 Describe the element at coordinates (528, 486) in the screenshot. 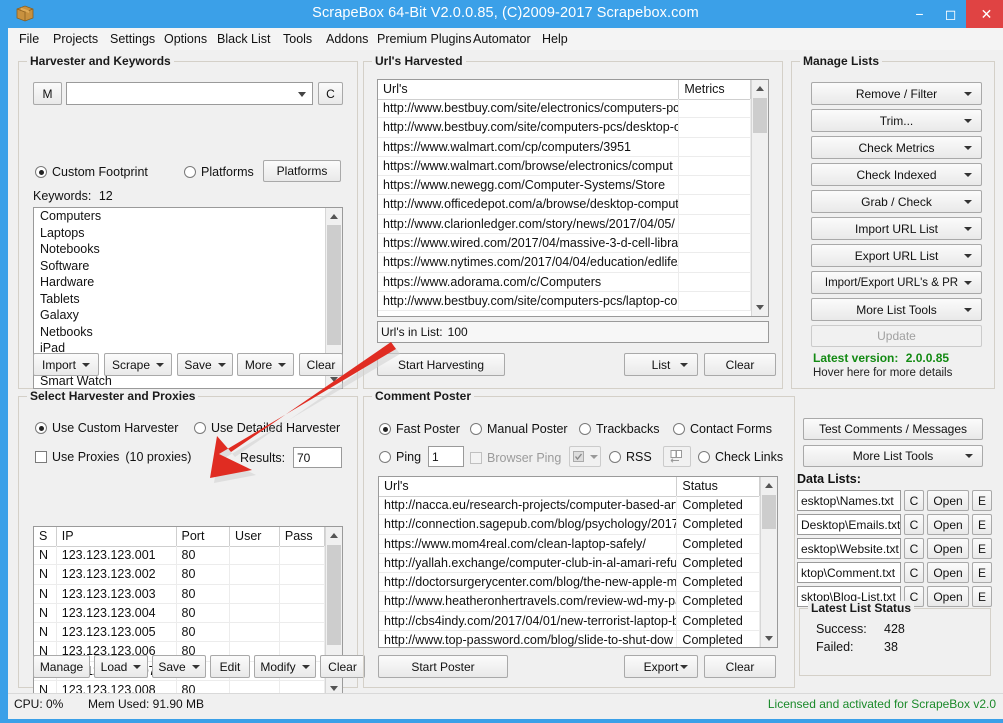

I see `poster-urls-col-header: Url's` at that location.